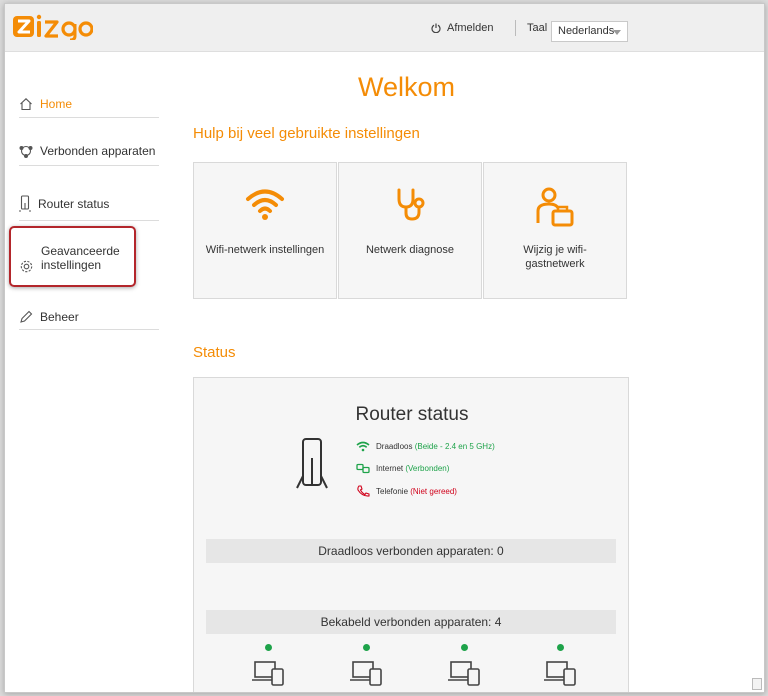 This screenshot has height=696, width=768. I want to click on status-wireless: Draadloos (Beide - 2.4 en 5 GHz), so click(425, 446).